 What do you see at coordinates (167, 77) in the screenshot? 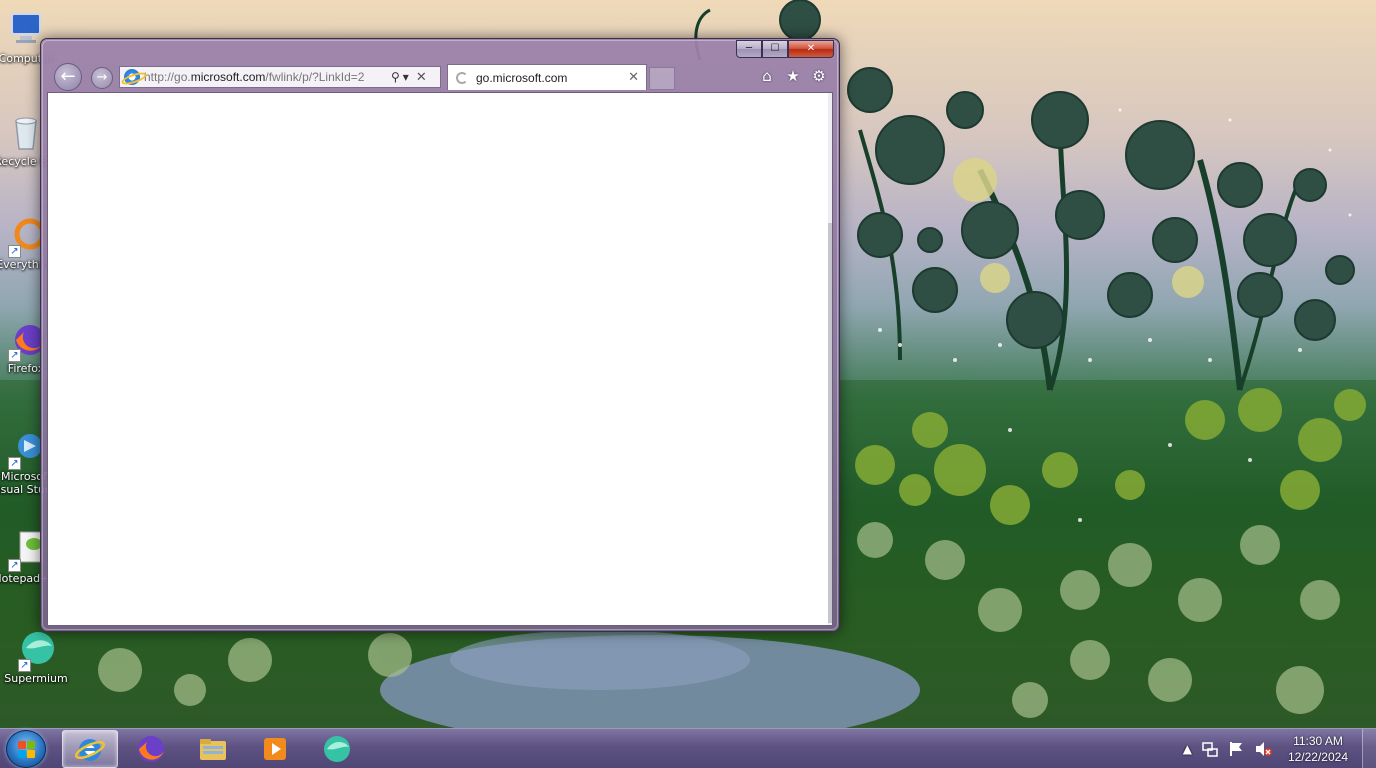
I see `url-prefix: http://go.` at bounding box center [167, 77].